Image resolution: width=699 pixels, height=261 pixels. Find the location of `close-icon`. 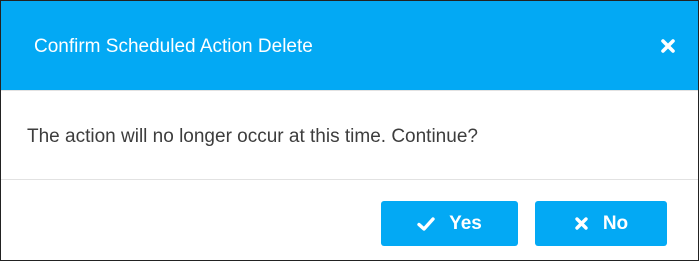

close-icon is located at coordinates (668, 46).